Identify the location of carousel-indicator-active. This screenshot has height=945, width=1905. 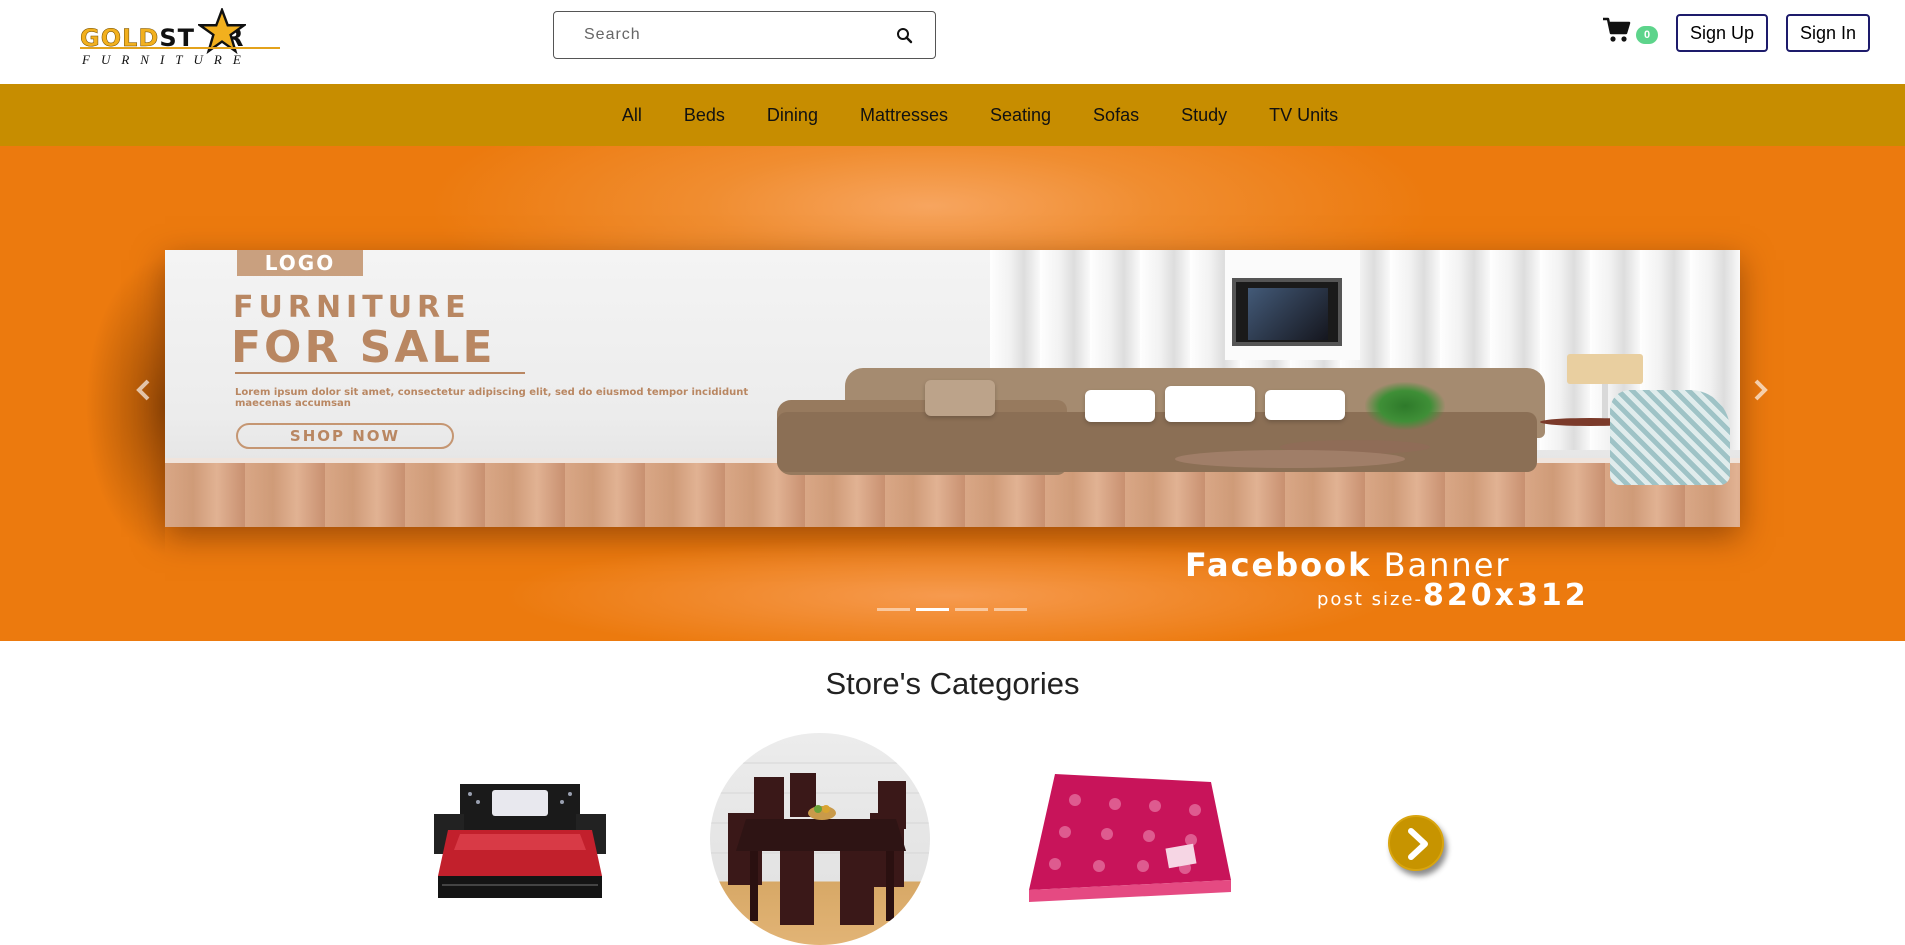
(932, 609).